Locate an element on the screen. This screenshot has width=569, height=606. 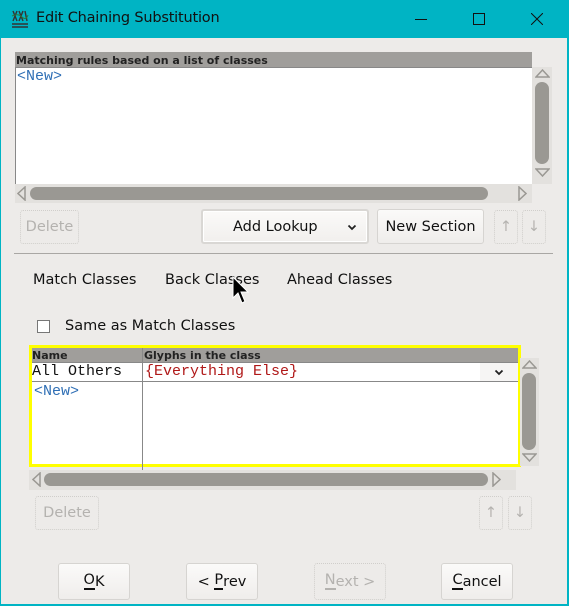
tab-match-classes: Match Classes is located at coordinates (84, 280).